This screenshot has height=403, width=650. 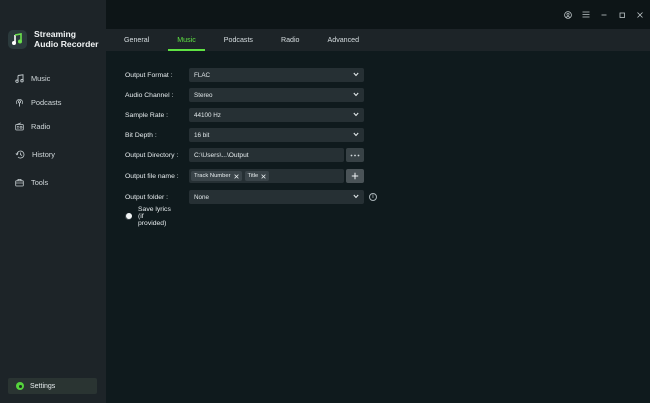 What do you see at coordinates (128, 216) in the screenshot?
I see `save-lyrics-toggle` at bounding box center [128, 216].